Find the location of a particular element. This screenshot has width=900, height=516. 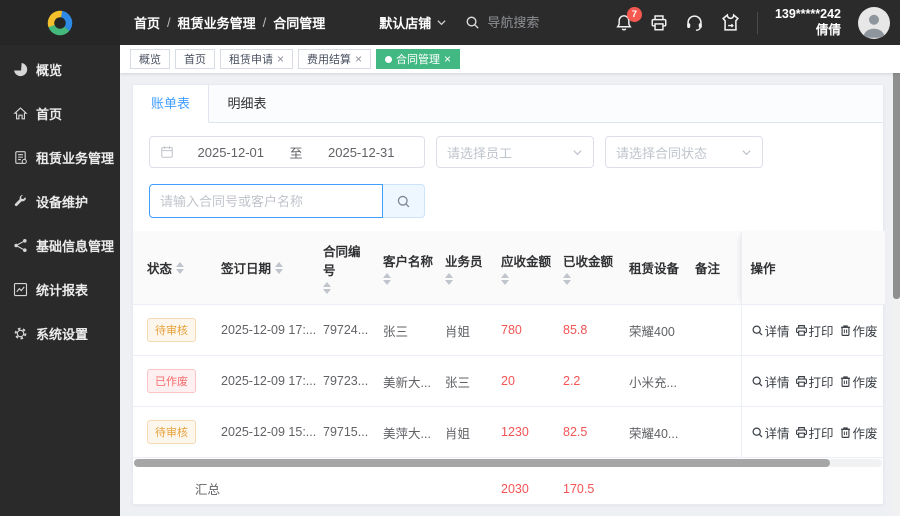

sidebar-item-label: 设备维护 is located at coordinates (62, 202).